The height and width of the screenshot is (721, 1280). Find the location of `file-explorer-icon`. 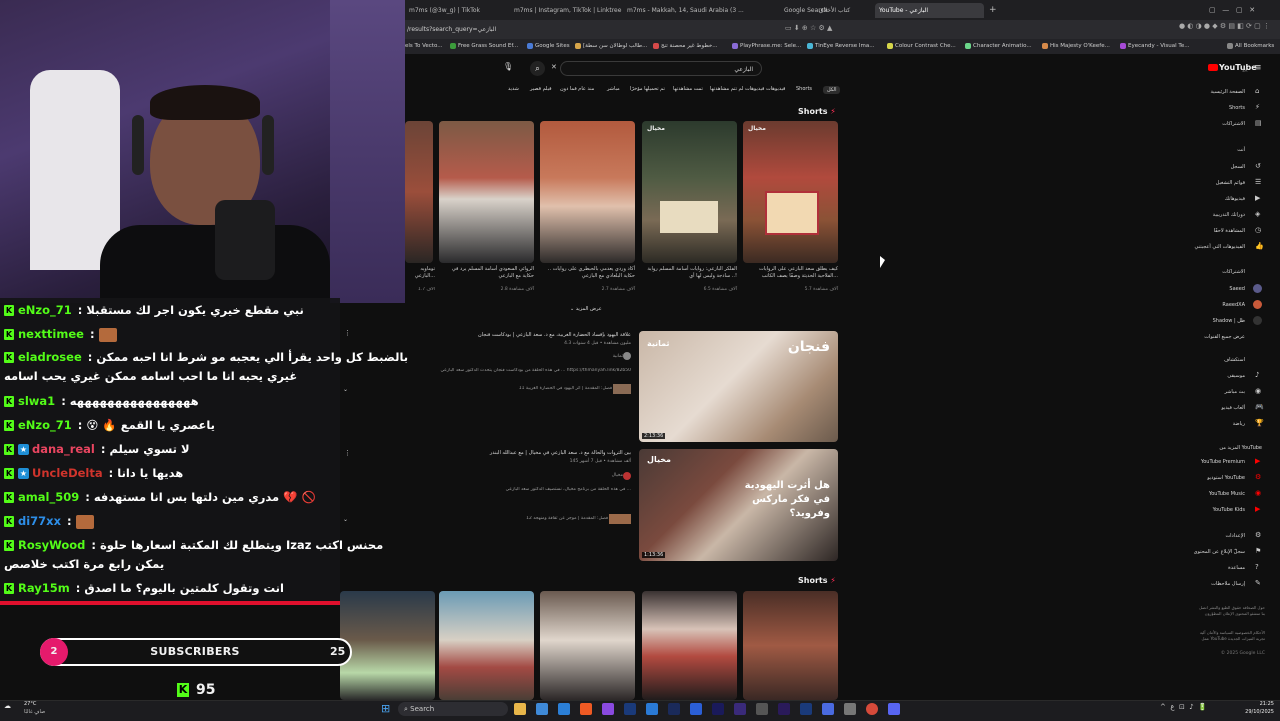

file-explorer-icon is located at coordinates (520, 709).